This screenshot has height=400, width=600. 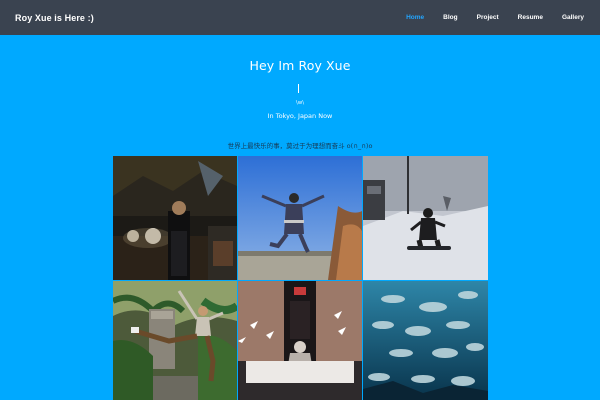 What do you see at coordinates (415, 17) in the screenshot?
I see `nav-item-home: Home` at bounding box center [415, 17].